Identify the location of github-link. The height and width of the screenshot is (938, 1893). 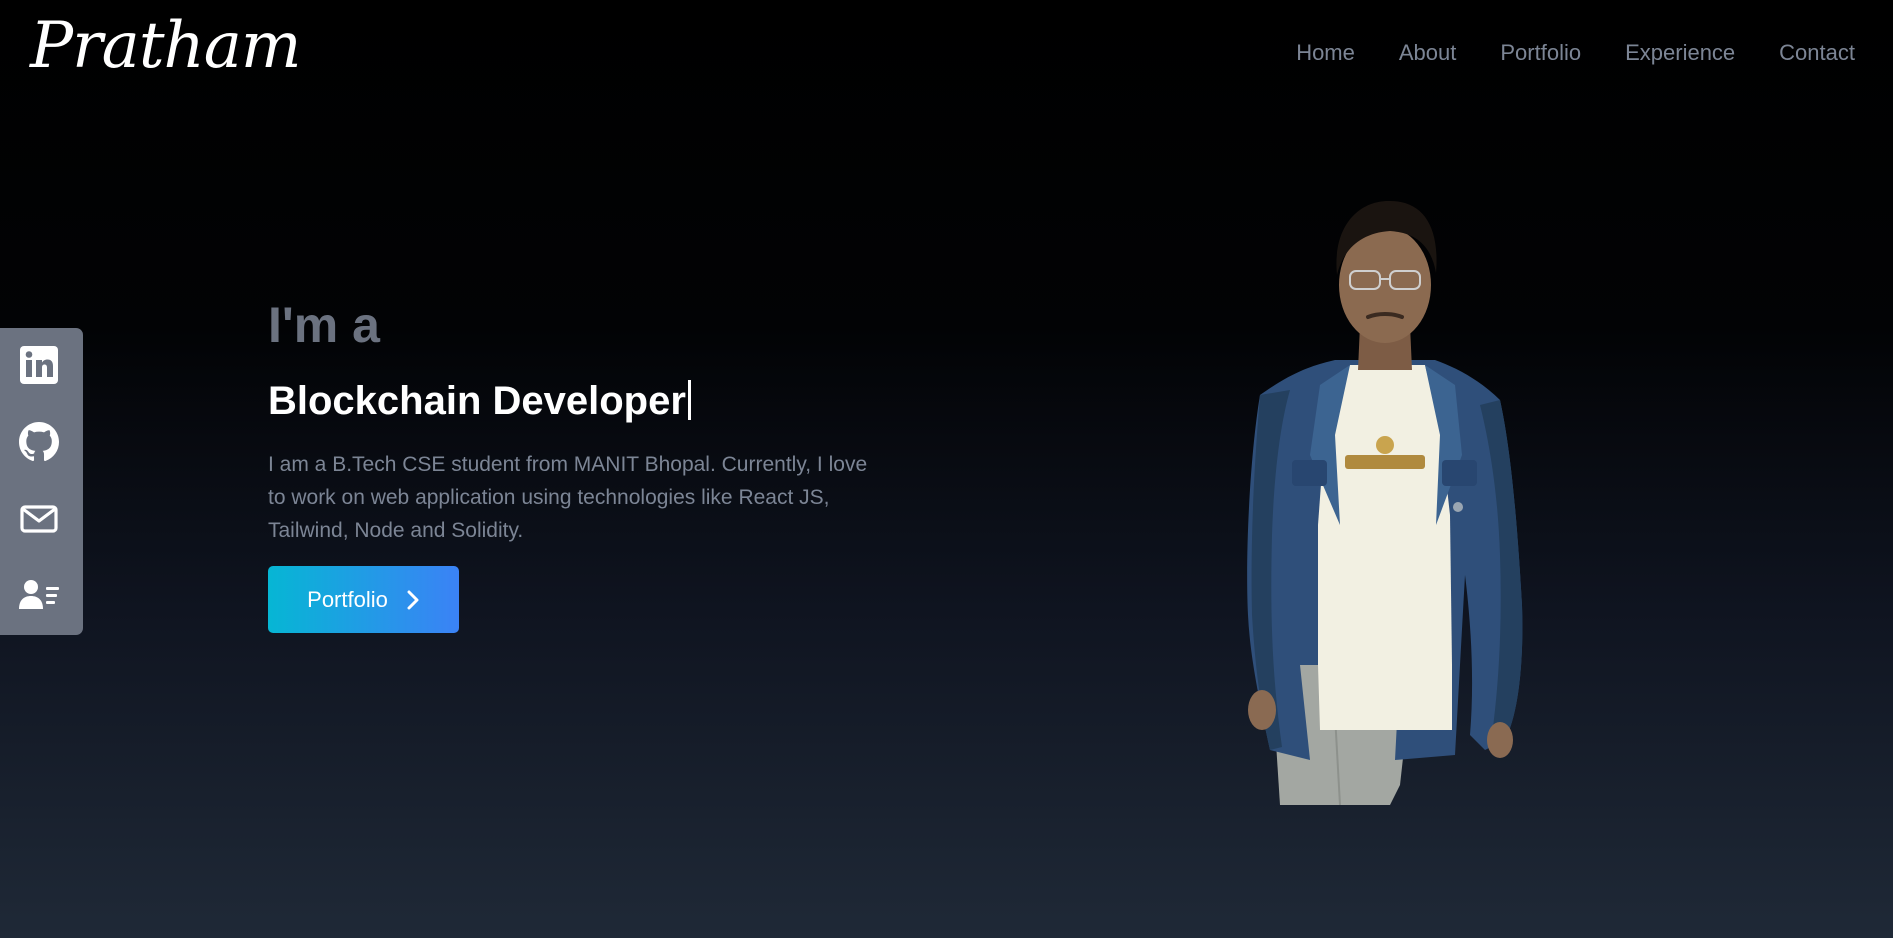
(39, 442).